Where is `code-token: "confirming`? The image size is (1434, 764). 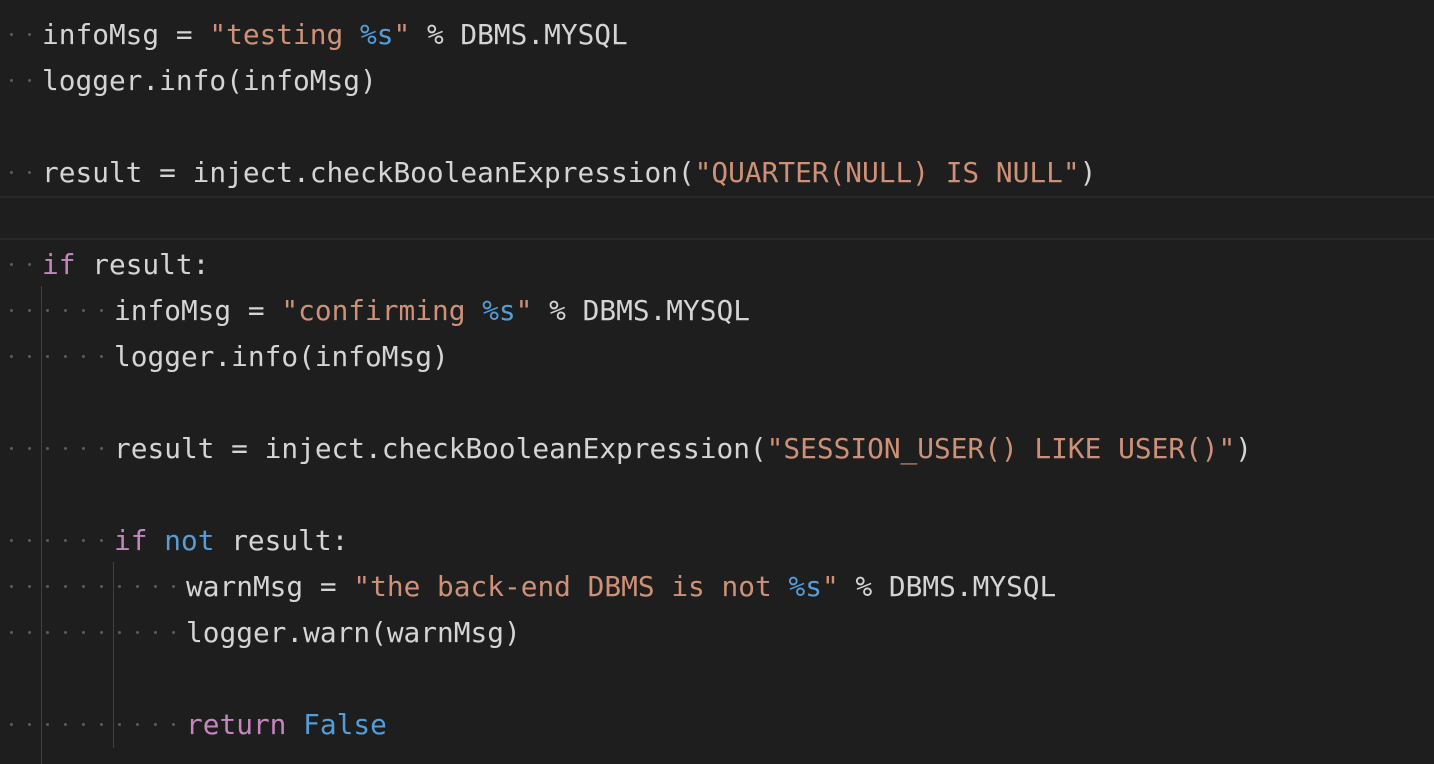
code-token: "confirming is located at coordinates (382, 310).